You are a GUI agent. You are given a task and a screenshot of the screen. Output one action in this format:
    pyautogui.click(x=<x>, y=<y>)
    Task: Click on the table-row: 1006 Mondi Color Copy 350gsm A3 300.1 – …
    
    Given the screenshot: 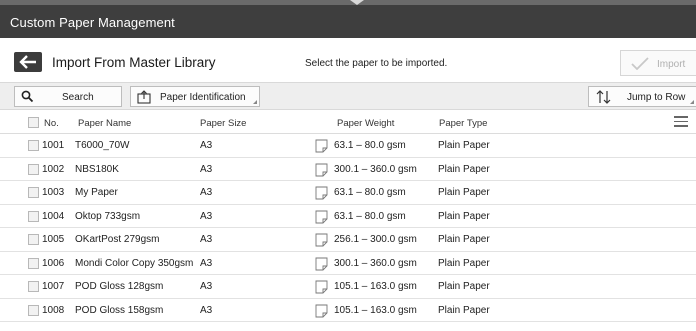 What is the action you would take?
    pyautogui.click(x=348, y=263)
    